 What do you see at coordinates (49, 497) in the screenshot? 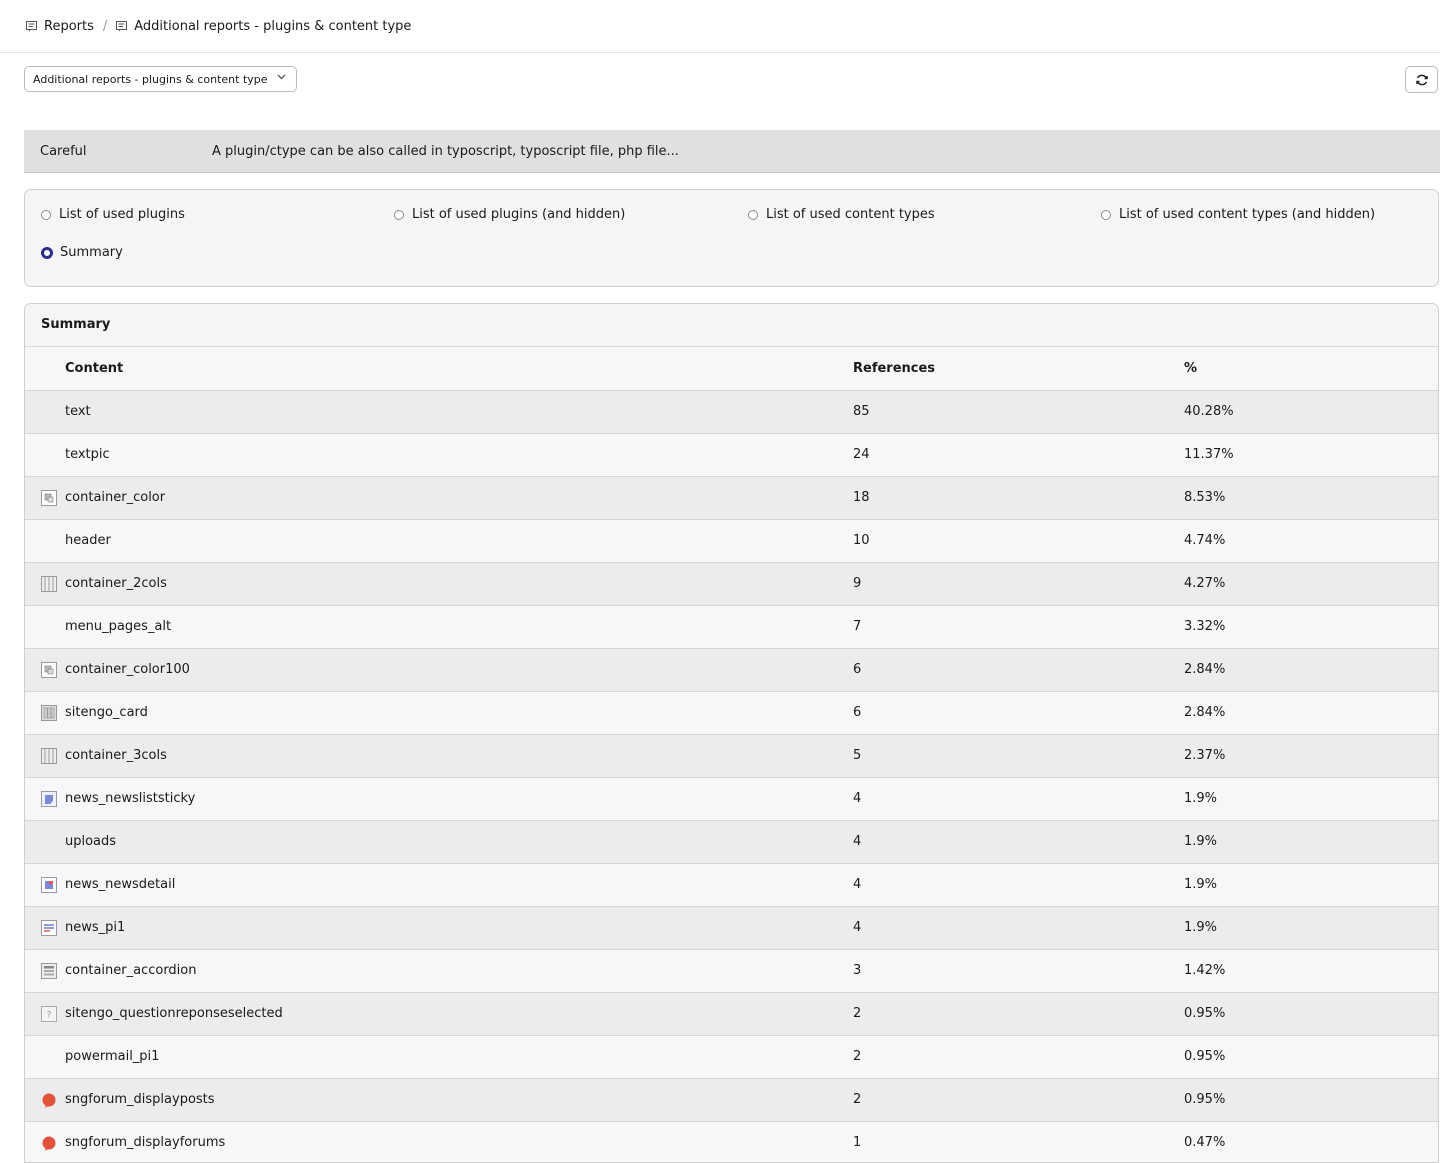
I see `container-icon` at bounding box center [49, 497].